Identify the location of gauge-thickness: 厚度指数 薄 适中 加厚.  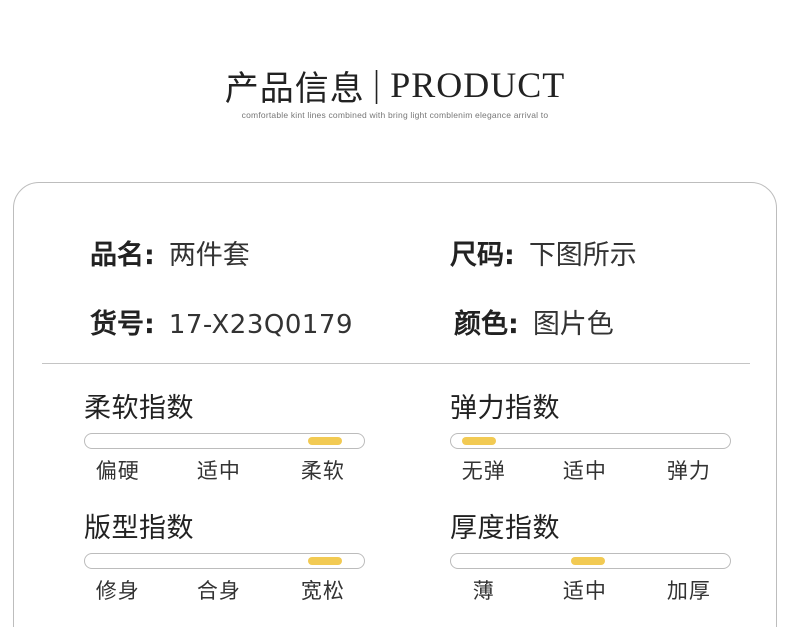
(590, 560).